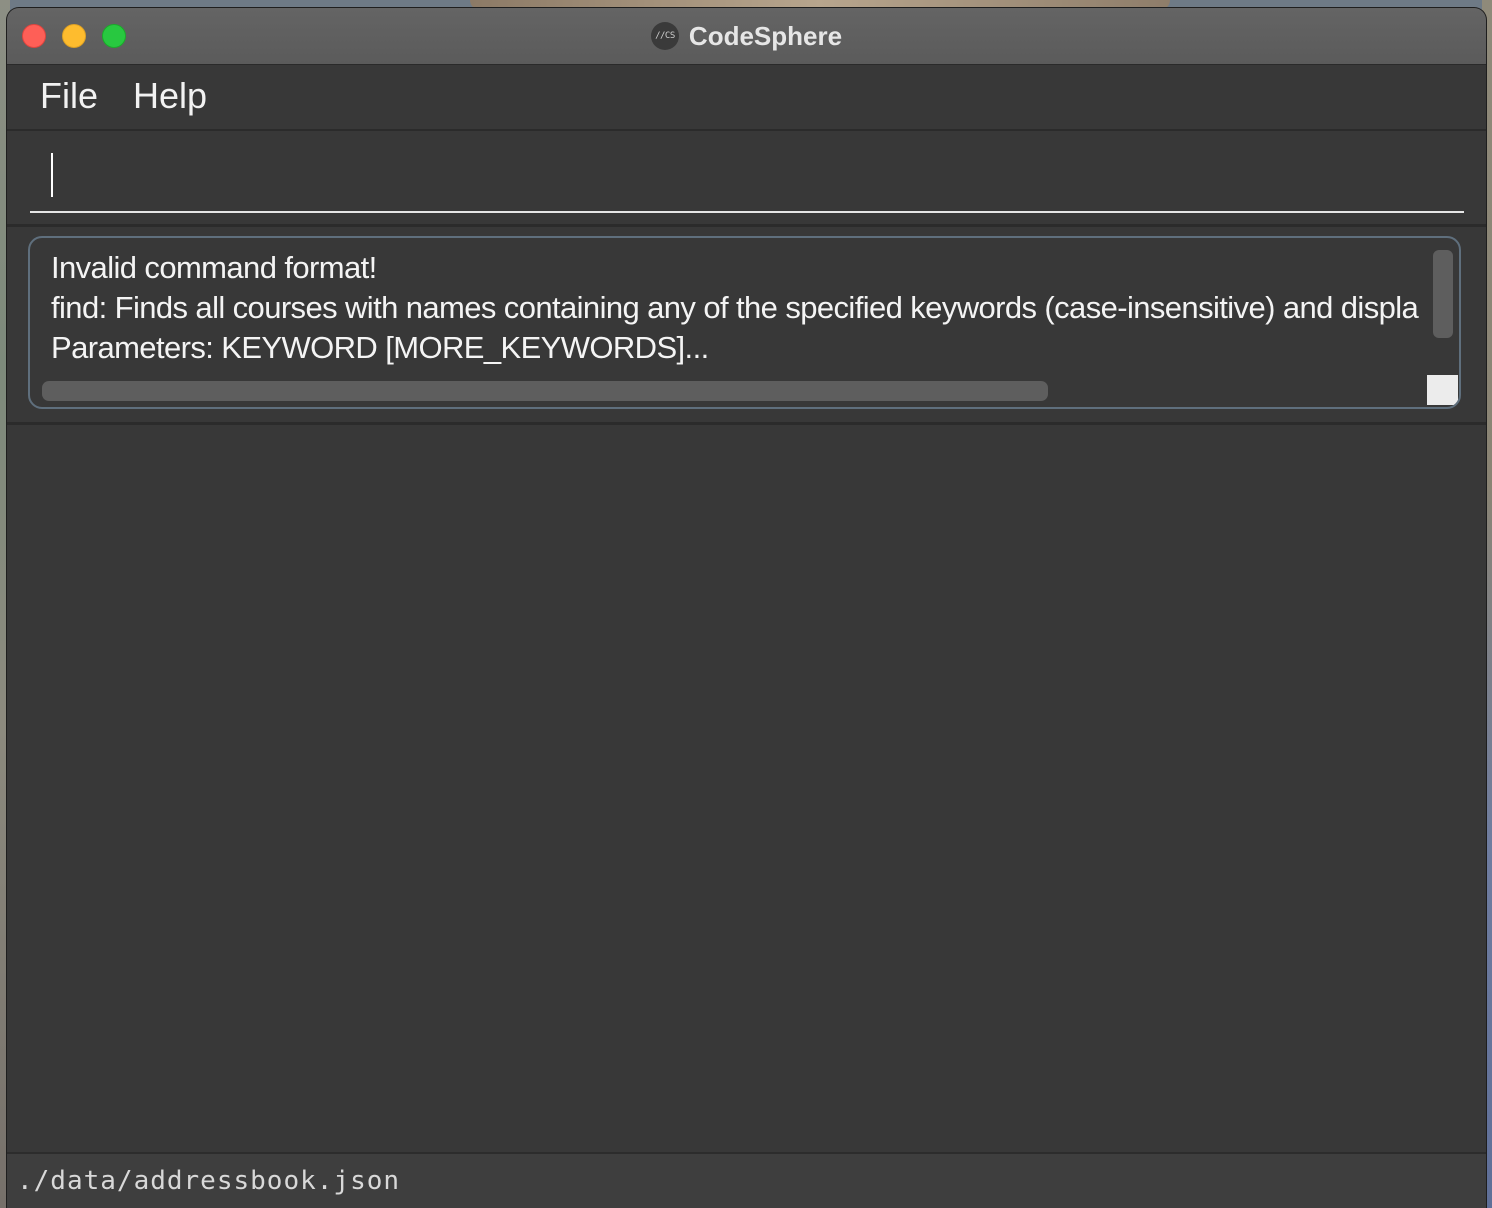 The height and width of the screenshot is (1208, 1492). I want to click on save-location-path: ./data/addressbook.json, so click(209, 1181).